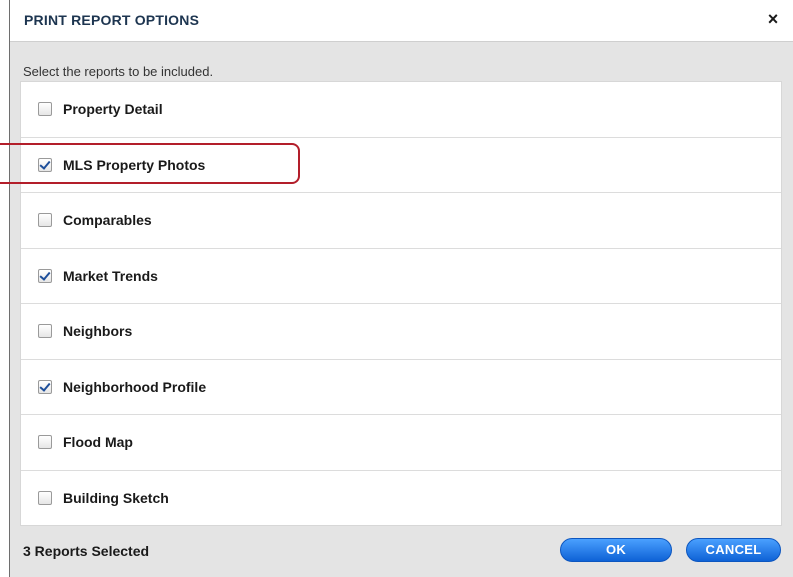 This screenshot has width=793, height=577. Describe the element at coordinates (45, 331) in the screenshot. I see `checkbox-neighbors` at that location.